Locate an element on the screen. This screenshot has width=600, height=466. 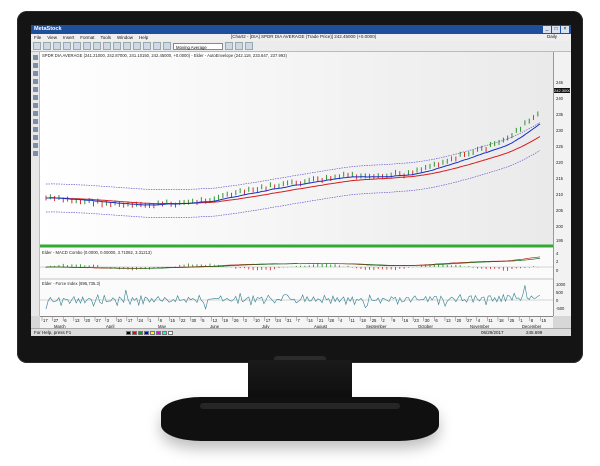
menu-insert: Insert is located at coordinates (68, 37).